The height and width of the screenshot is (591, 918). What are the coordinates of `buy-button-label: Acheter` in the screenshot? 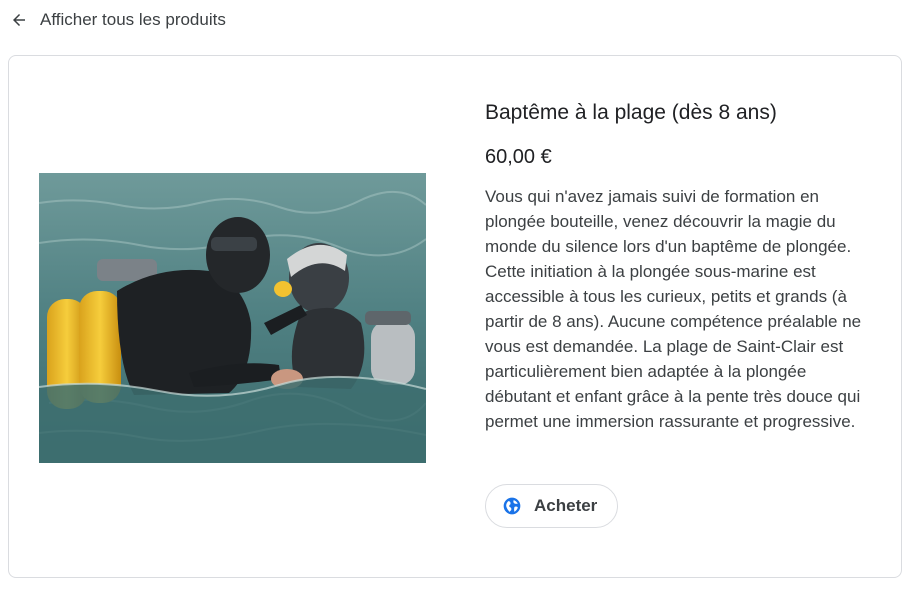 It's located at (566, 505).